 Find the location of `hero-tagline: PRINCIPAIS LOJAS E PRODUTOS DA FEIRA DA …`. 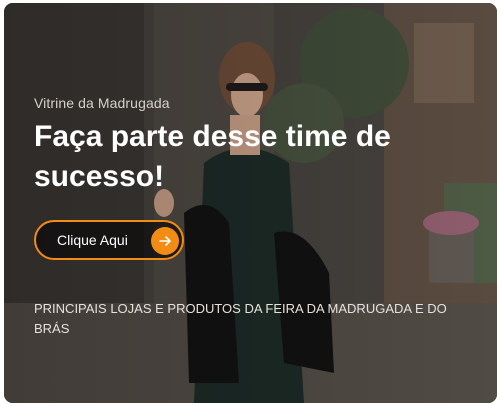

hero-tagline: PRINCIPAIS LOJAS E PRODUTOS DA FEIRA DA … is located at coordinates (240, 318).